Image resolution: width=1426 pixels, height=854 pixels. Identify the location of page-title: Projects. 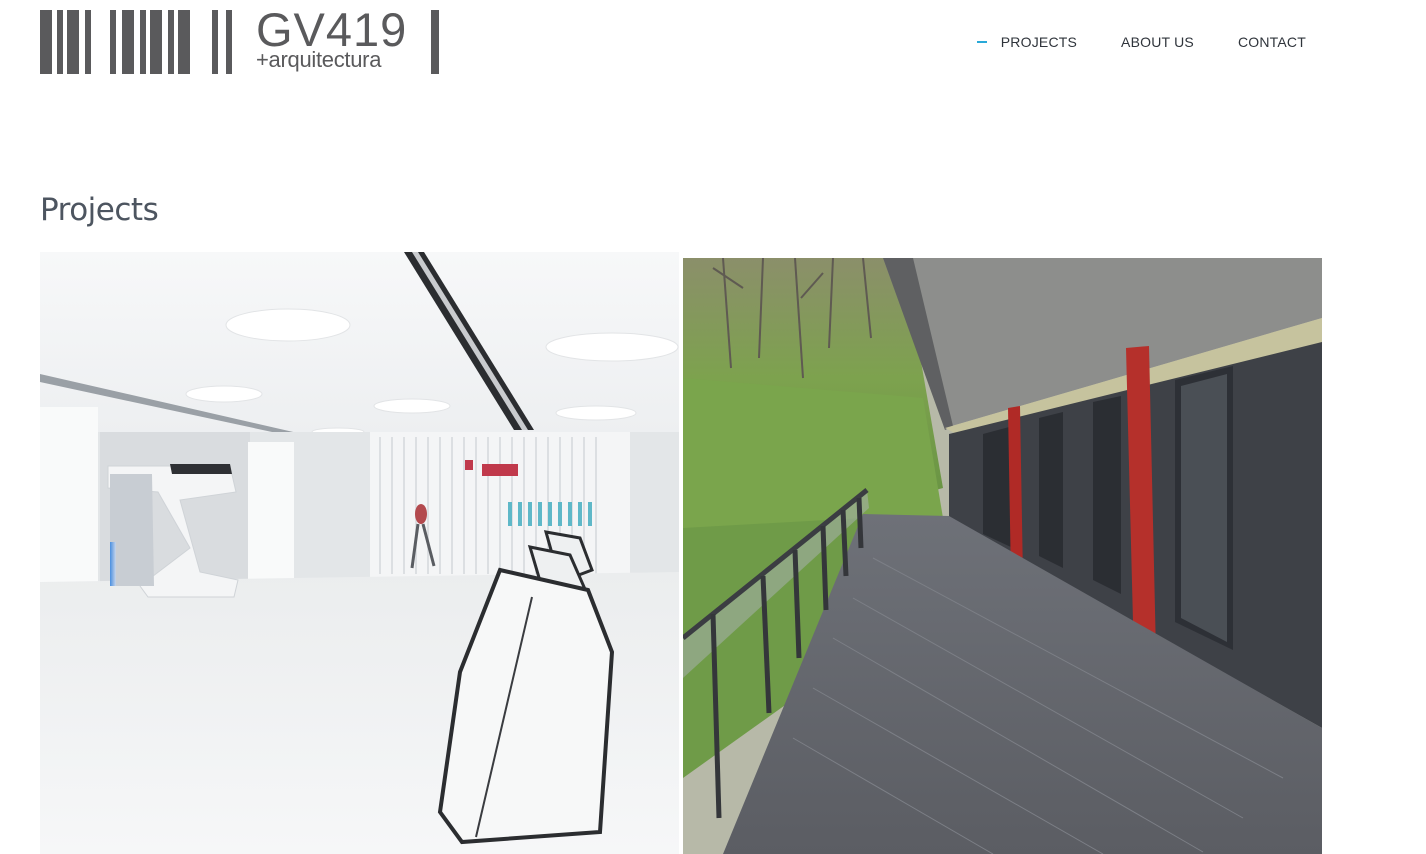
(99, 210).